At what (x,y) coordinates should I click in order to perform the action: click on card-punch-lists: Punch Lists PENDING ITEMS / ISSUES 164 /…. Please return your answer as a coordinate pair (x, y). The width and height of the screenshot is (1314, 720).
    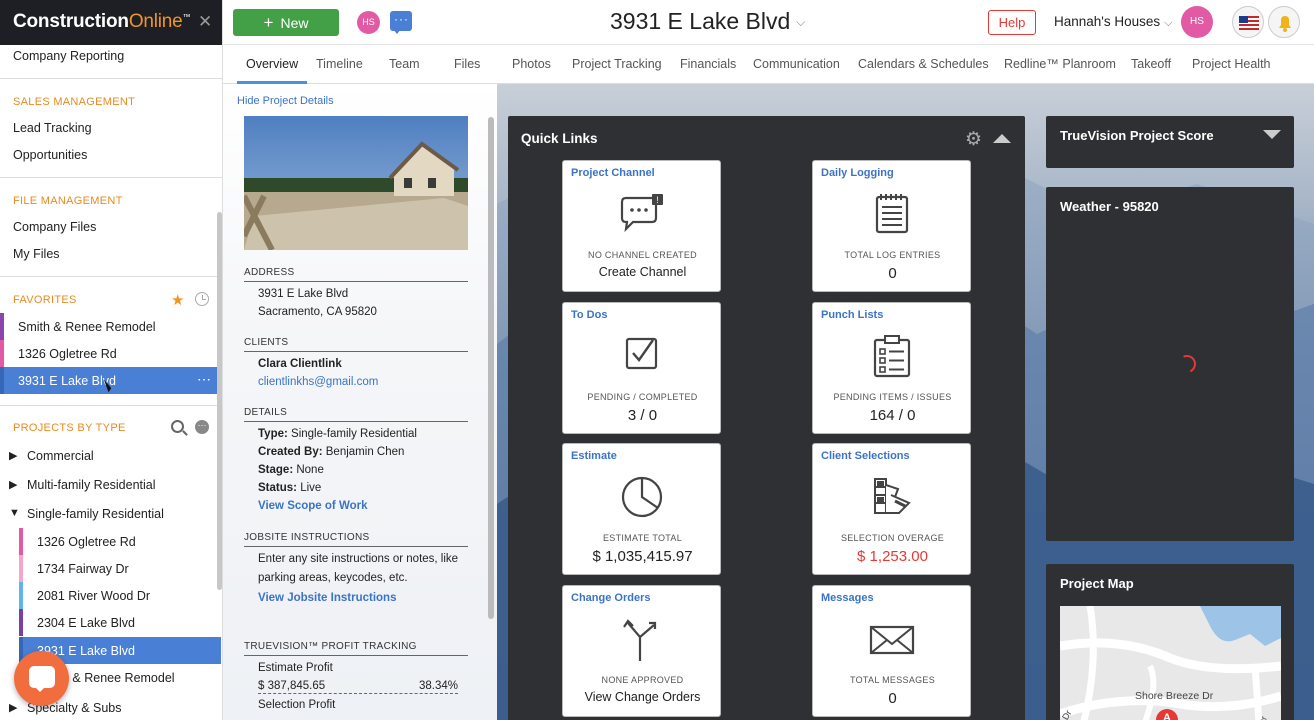
    Looking at the image, I should click on (891, 368).